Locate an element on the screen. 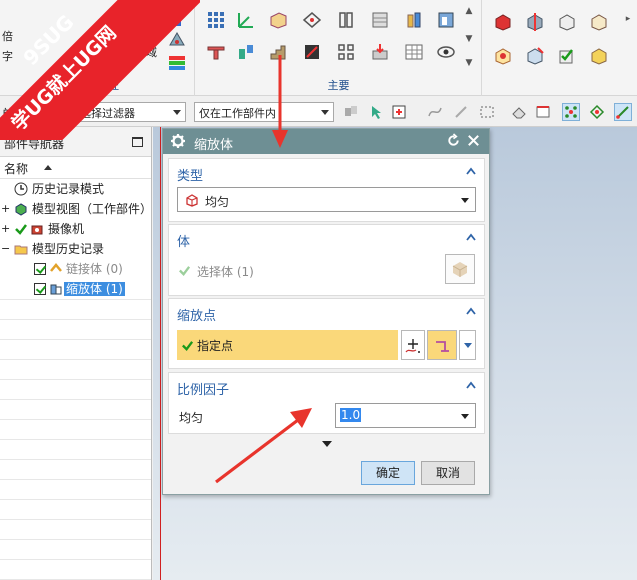 The image size is (637, 580). section-heading-type: 类型 is located at coordinates (190, 174).